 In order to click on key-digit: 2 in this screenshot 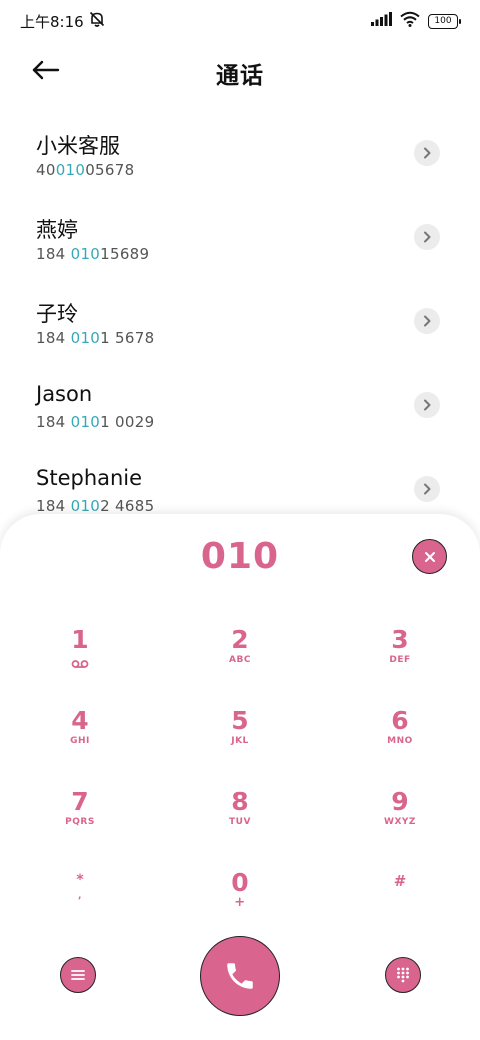, I will do `click(240, 639)`.